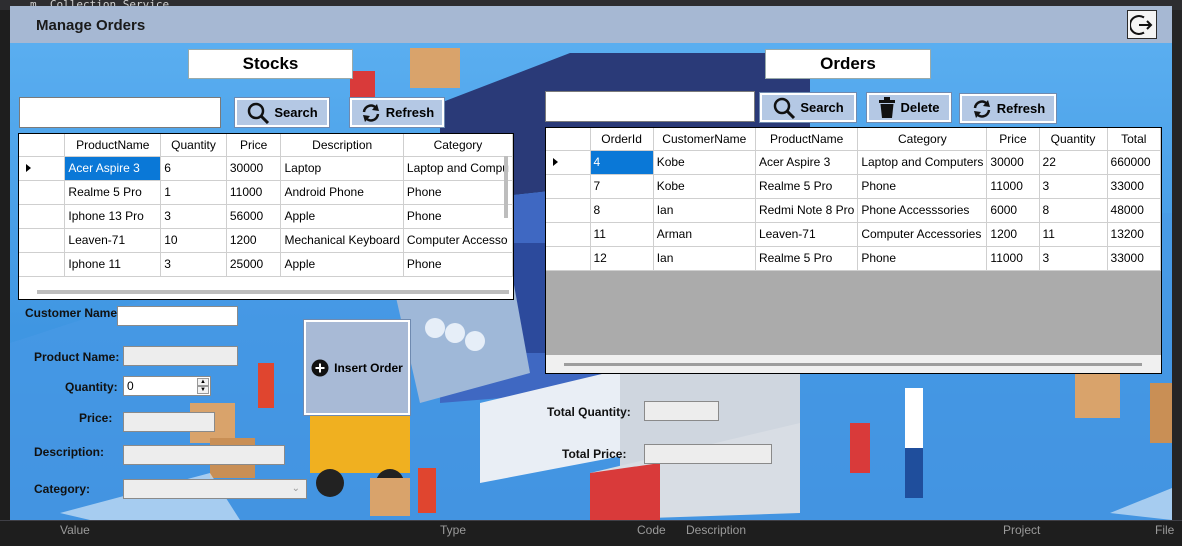  I want to click on stocks-row: Realme 5 Pro 1 11000 Android Phone Phone, so click(266, 192).